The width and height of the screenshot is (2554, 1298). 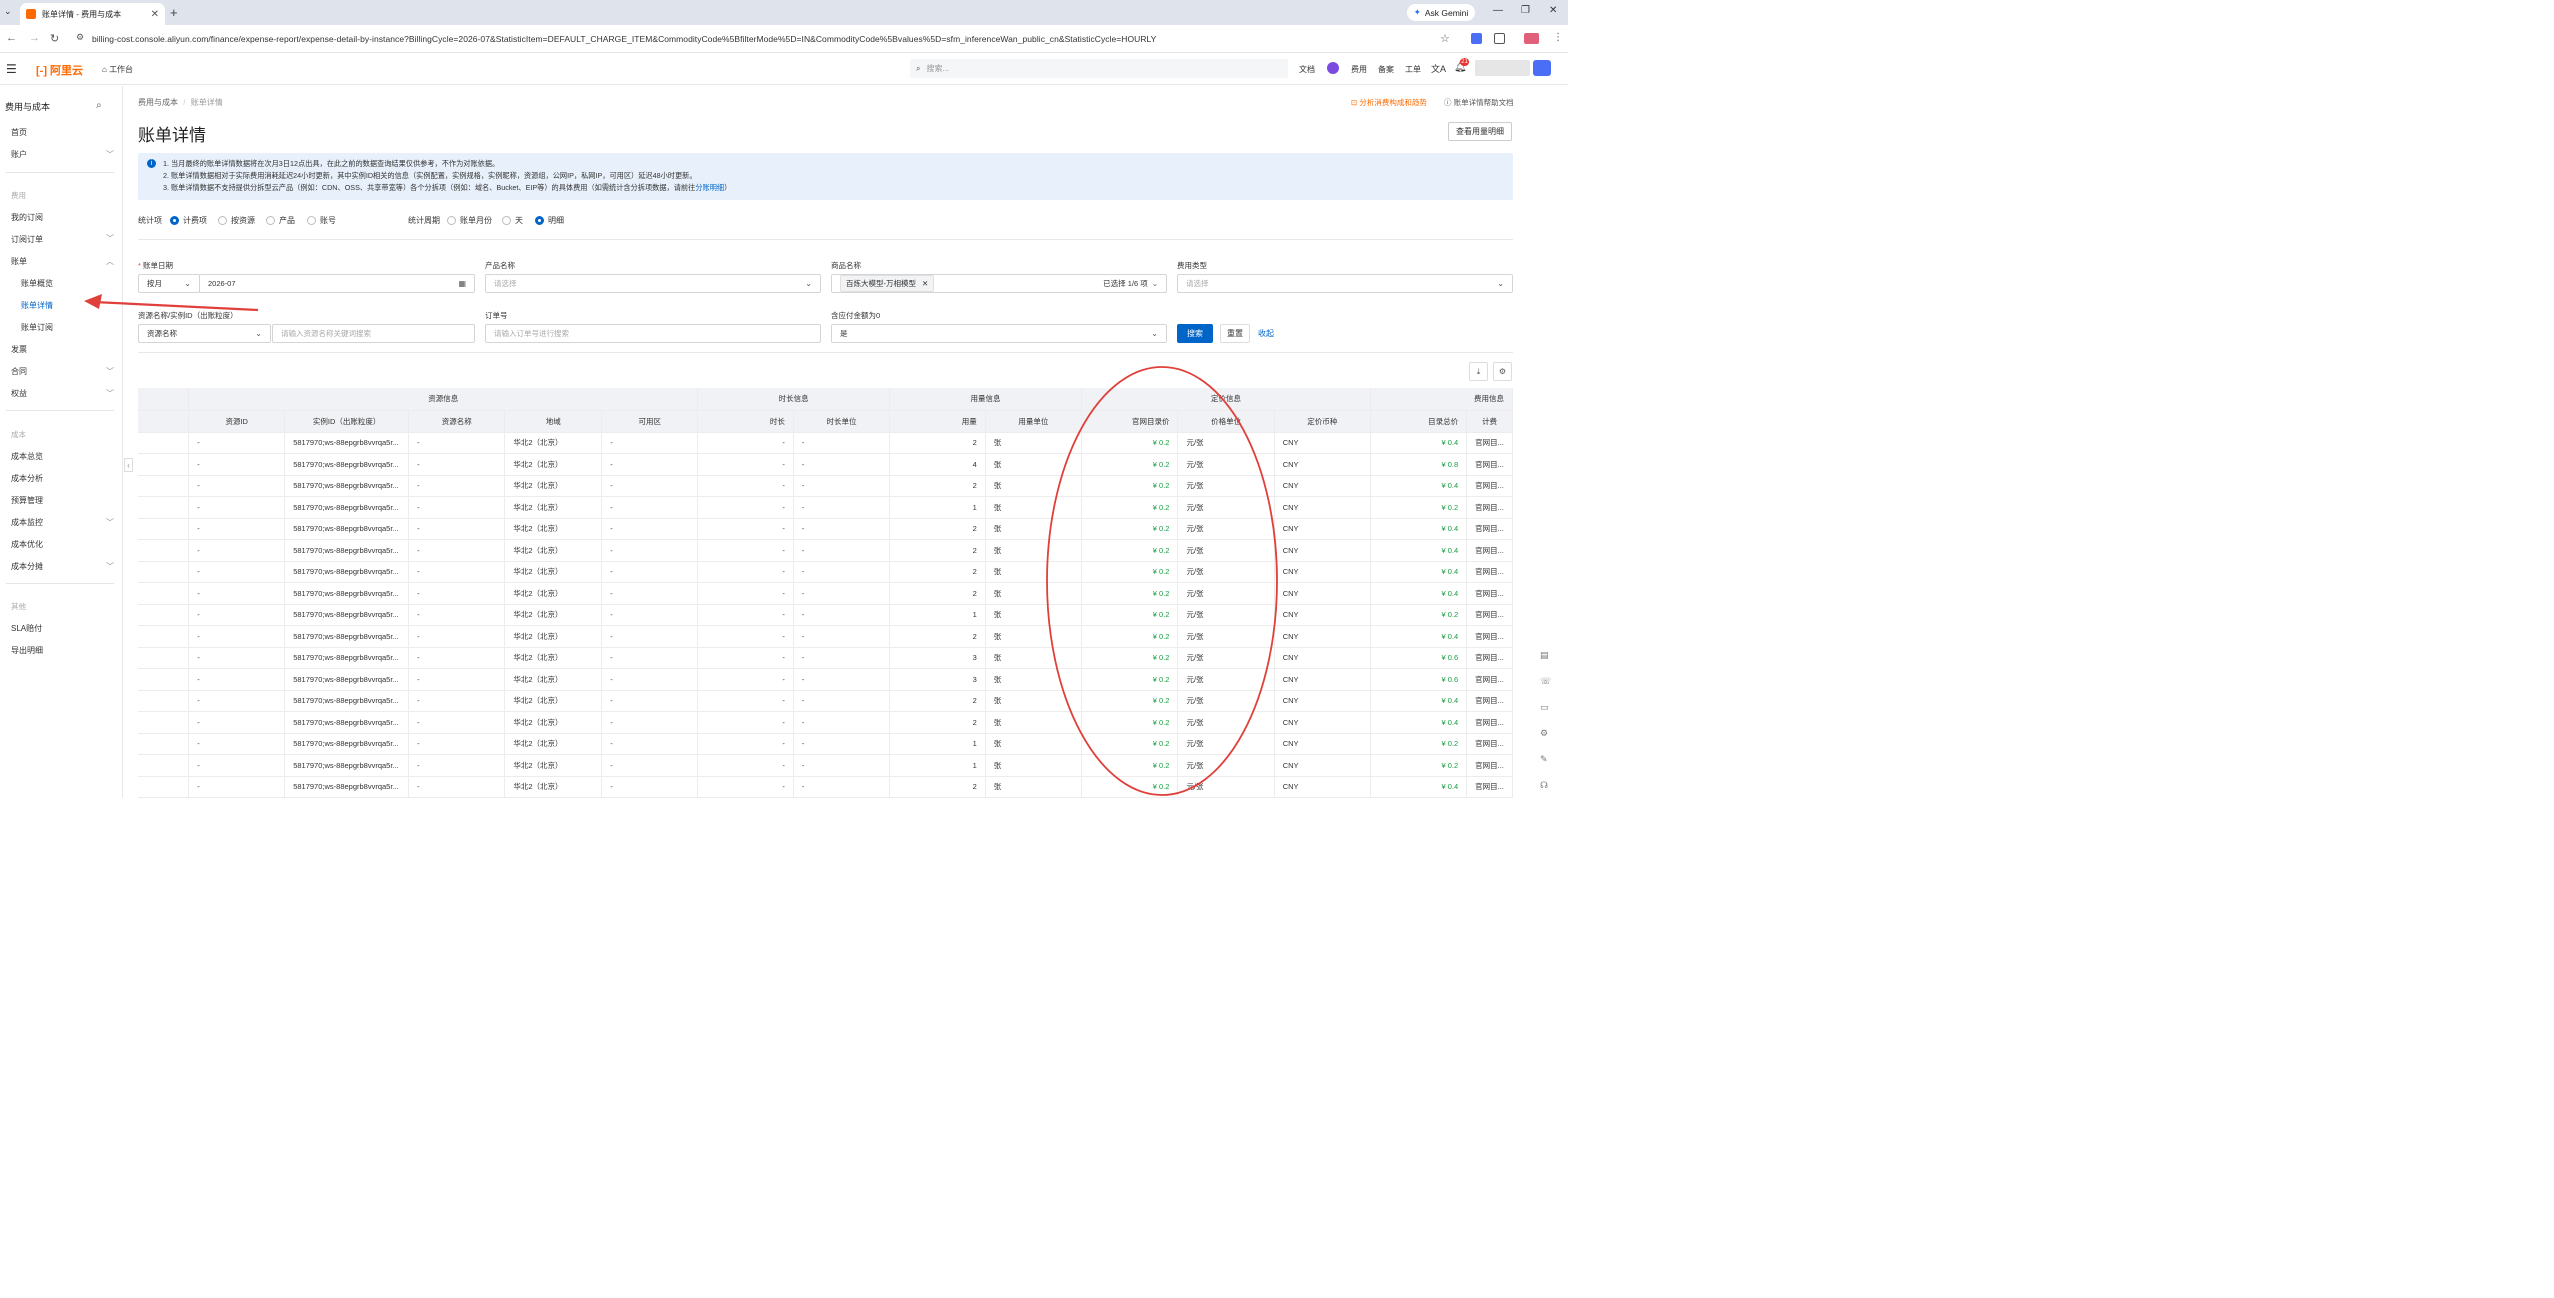 I want to click on breadcrumb-root: 费用与成本, so click(x=158, y=102).